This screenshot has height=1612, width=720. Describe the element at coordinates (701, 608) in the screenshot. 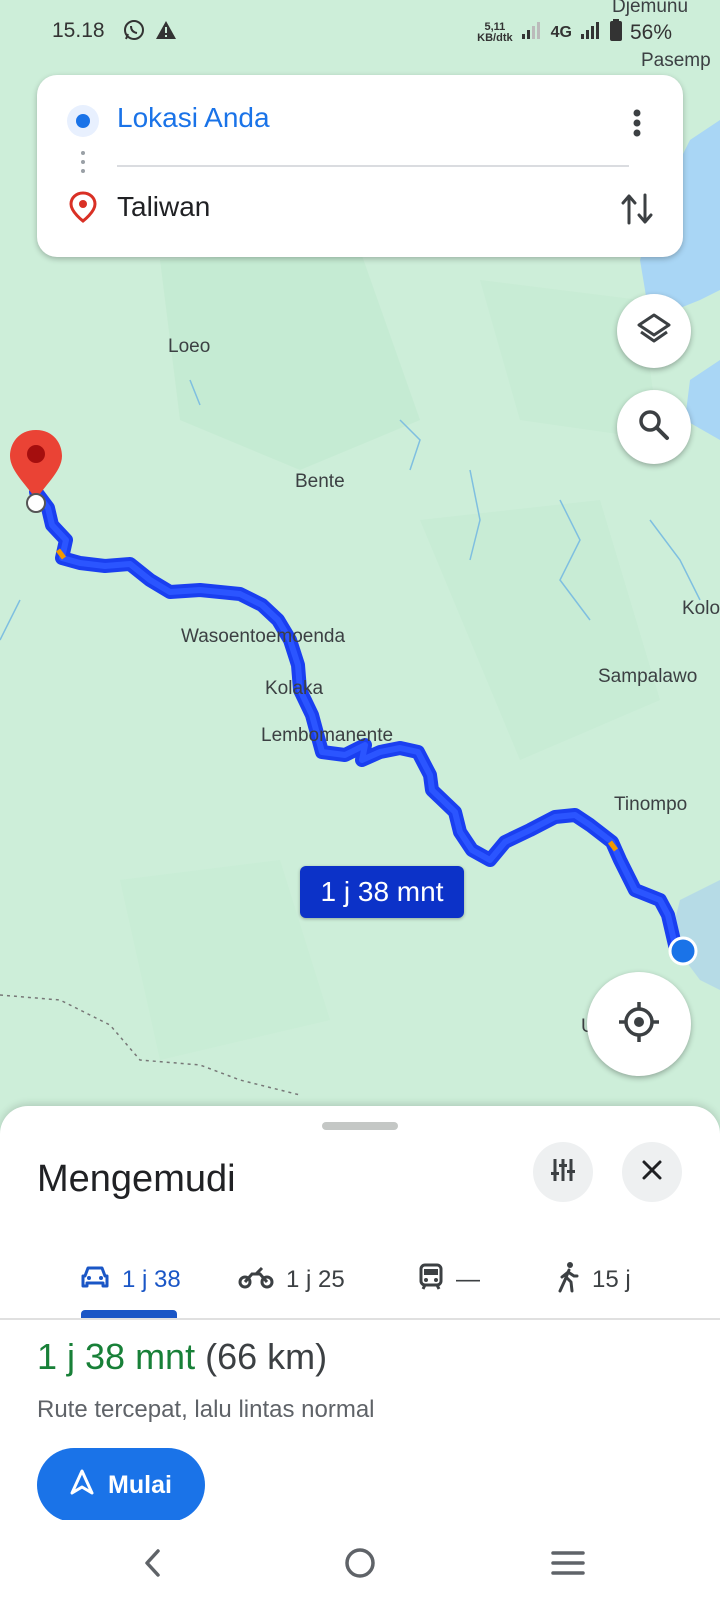

I see `map-label-kolo: Kolo` at that location.